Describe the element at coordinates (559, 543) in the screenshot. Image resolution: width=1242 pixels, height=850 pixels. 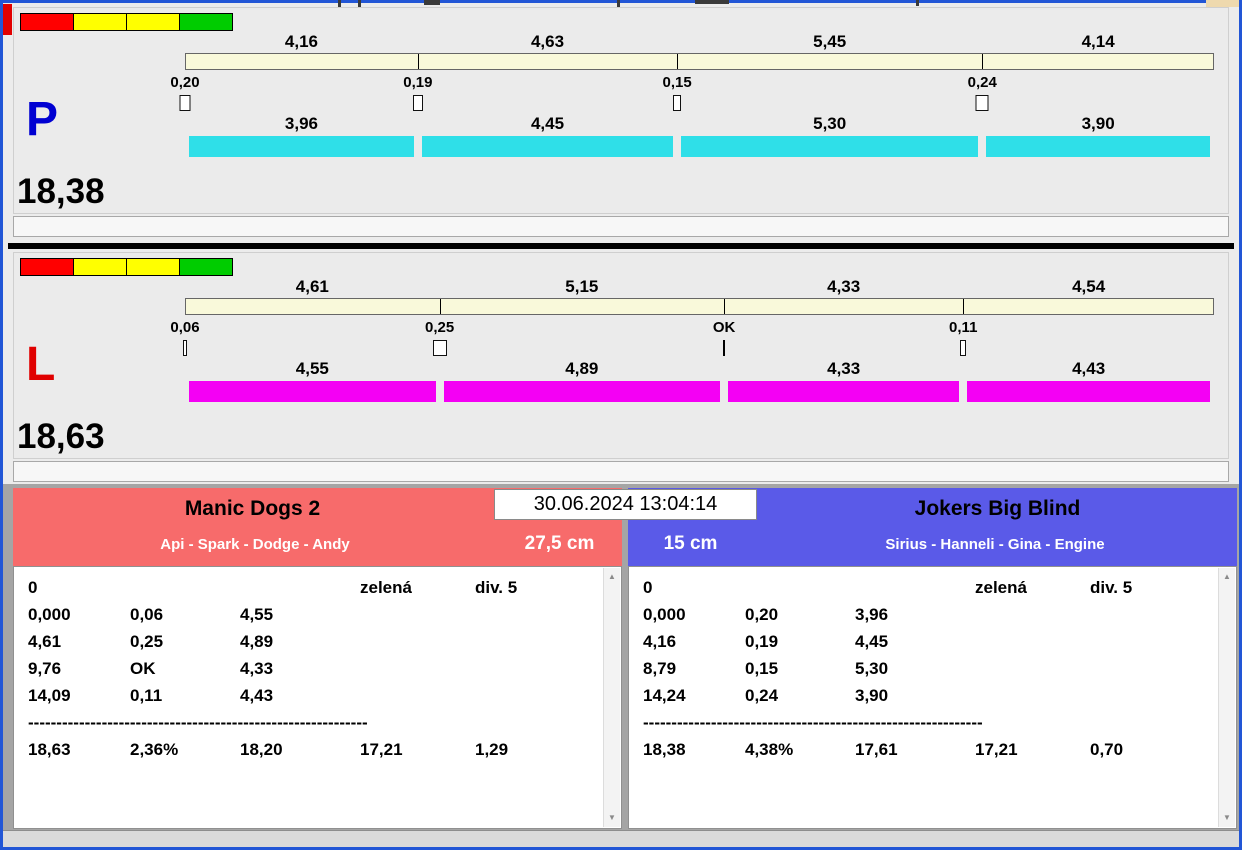
I see `jump-height-label: 27,5 cm` at that location.